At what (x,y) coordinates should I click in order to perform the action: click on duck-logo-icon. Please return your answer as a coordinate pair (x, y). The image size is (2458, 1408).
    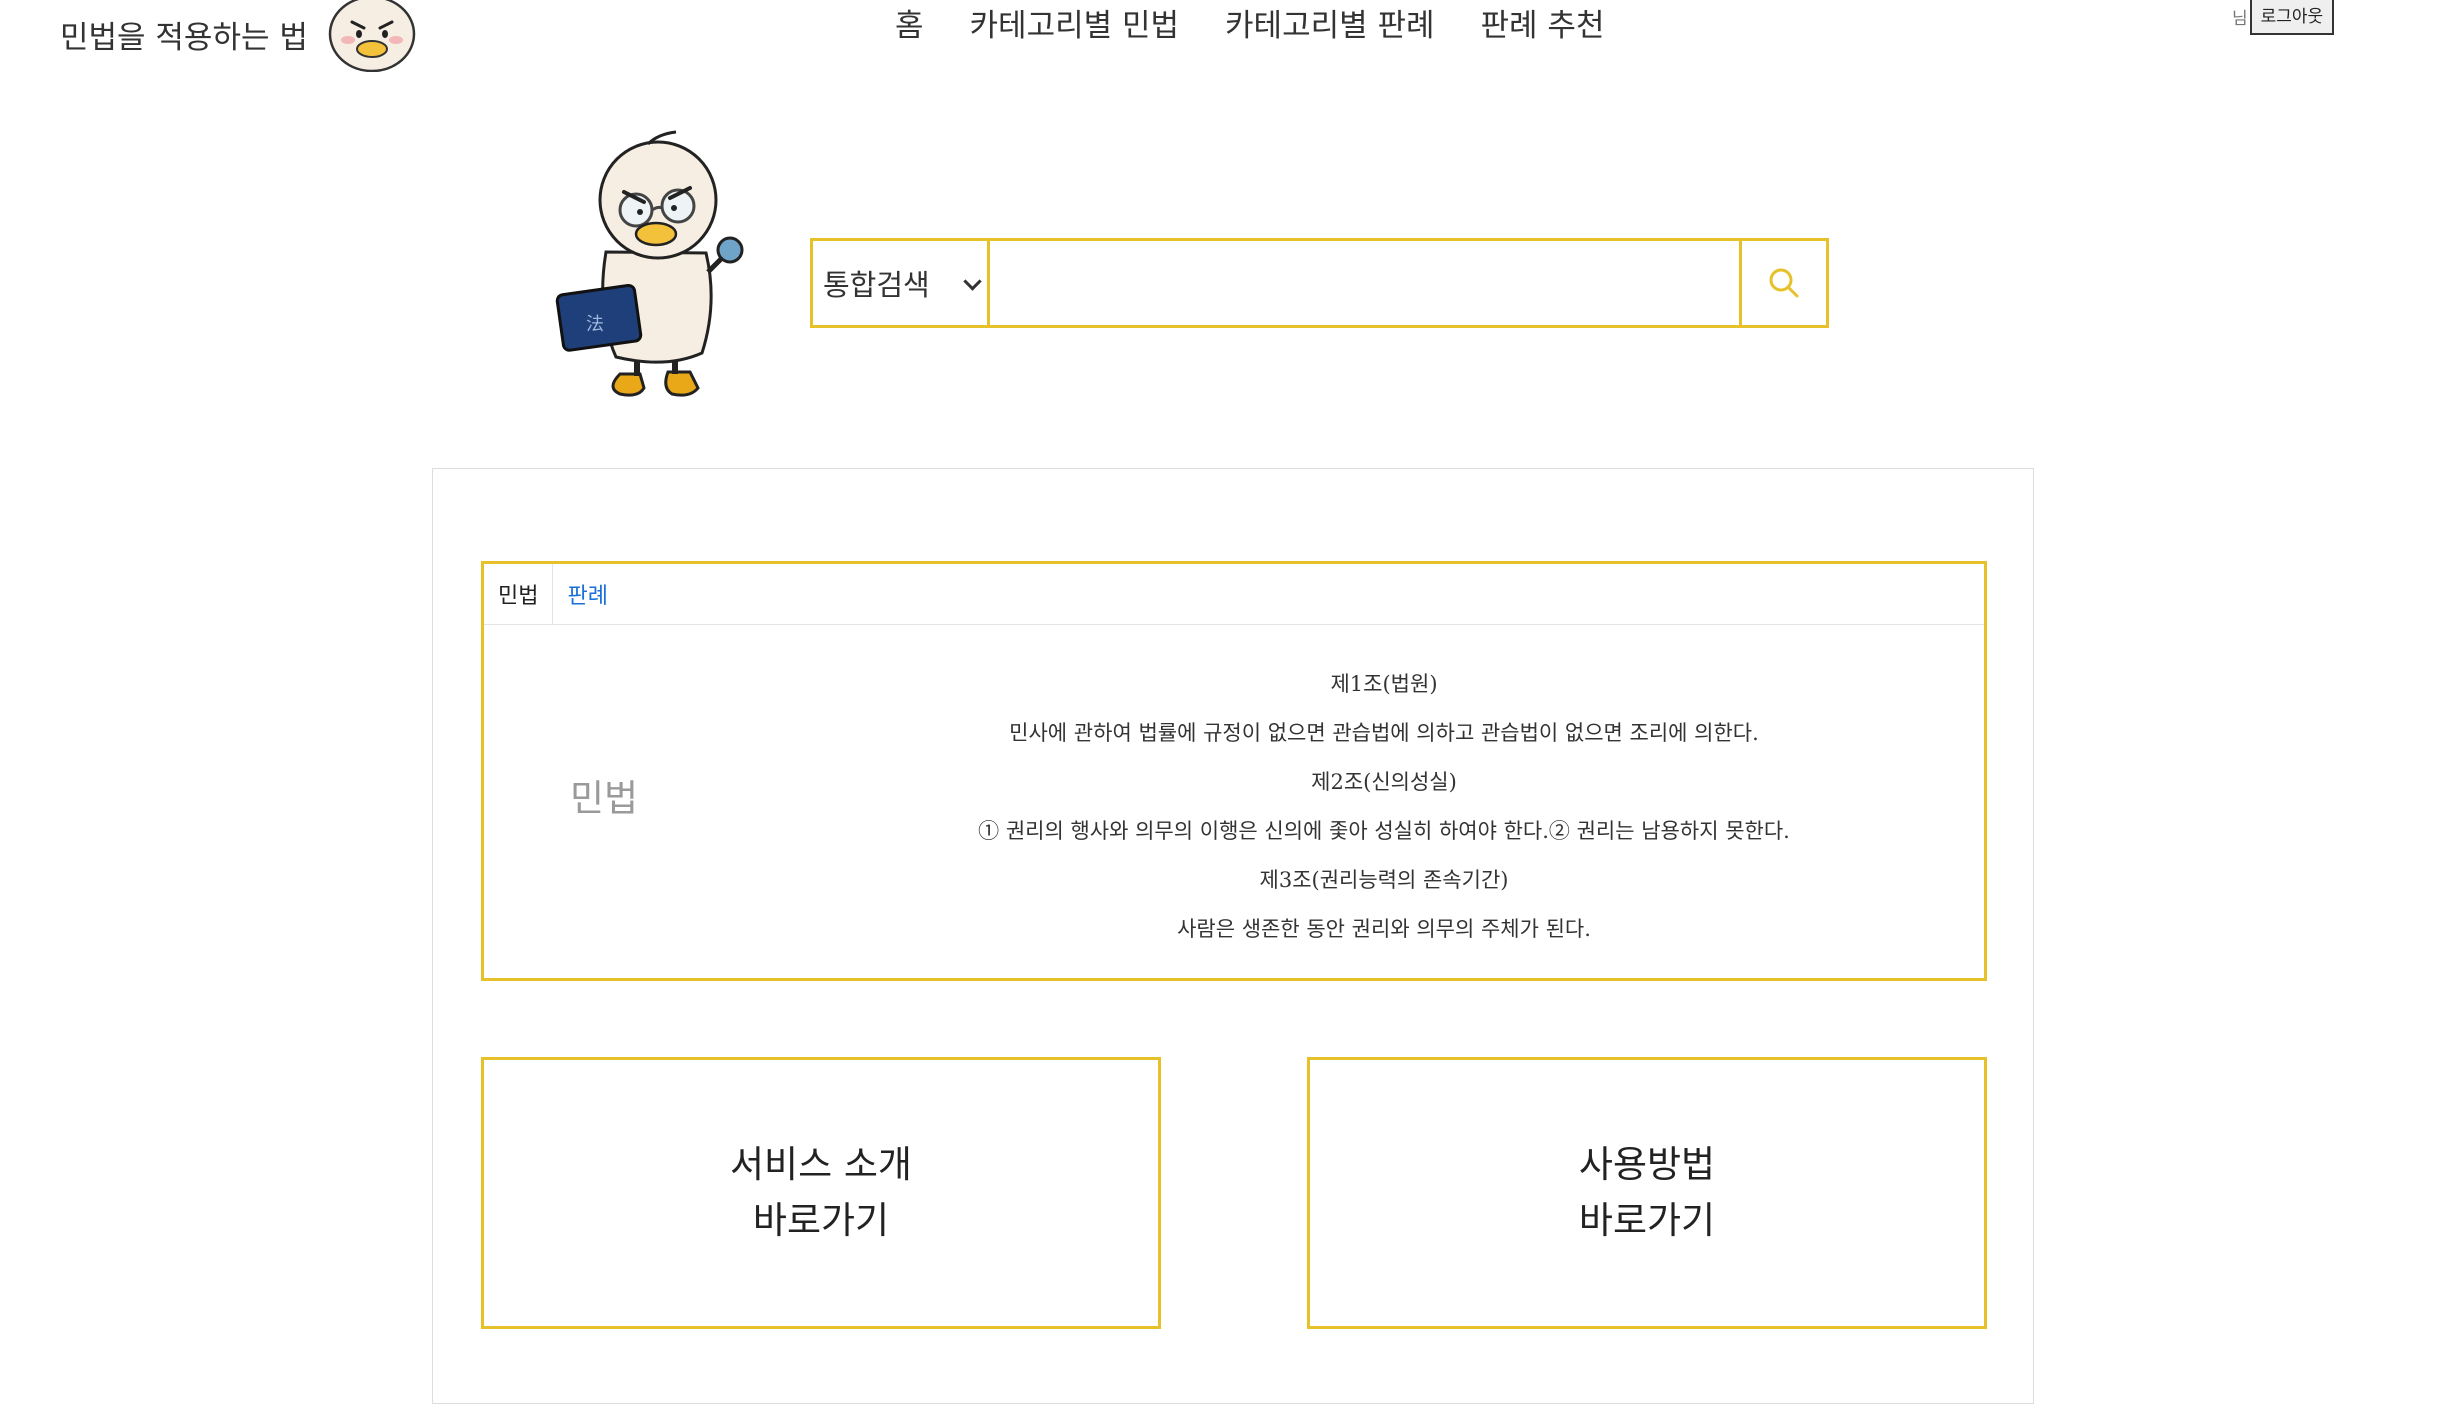
    Looking at the image, I should click on (372, 36).